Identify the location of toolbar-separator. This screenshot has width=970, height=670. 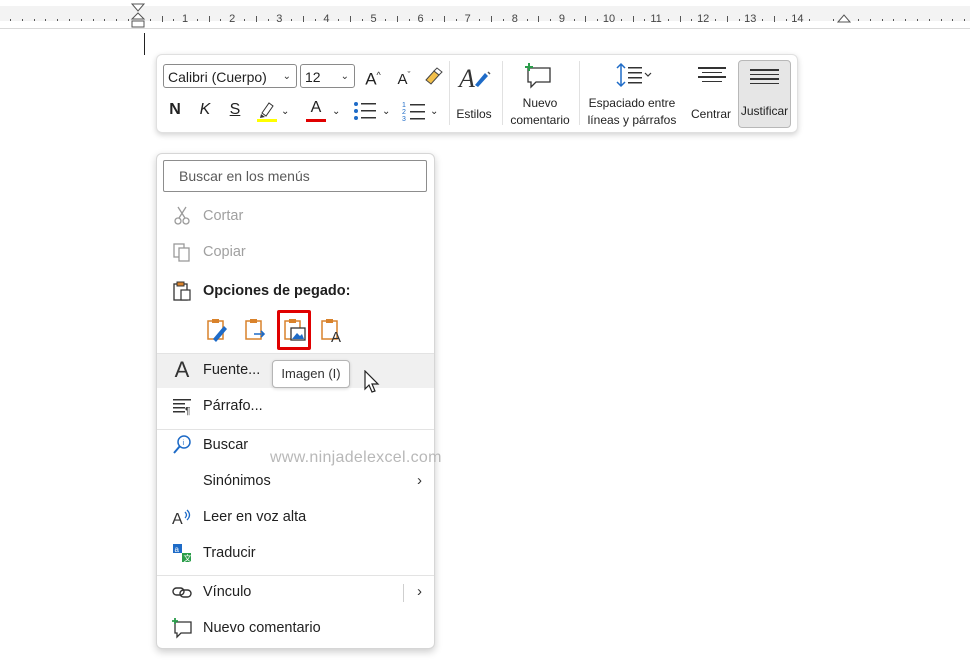
(449, 93).